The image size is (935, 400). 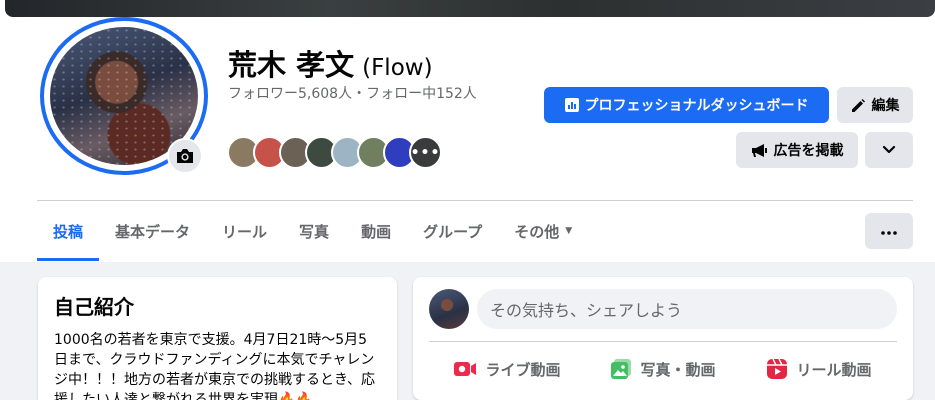 What do you see at coordinates (571, 105) in the screenshot?
I see `dashboard-icon` at bounding box center [571, 105].